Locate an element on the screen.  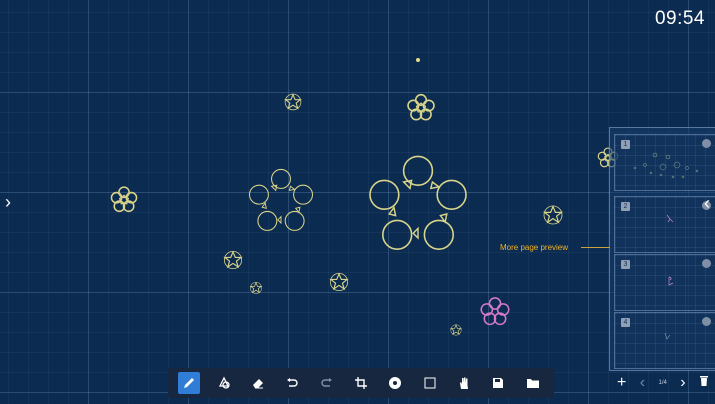
page-thumbnail: 4 is located at coordinates (664, 340).